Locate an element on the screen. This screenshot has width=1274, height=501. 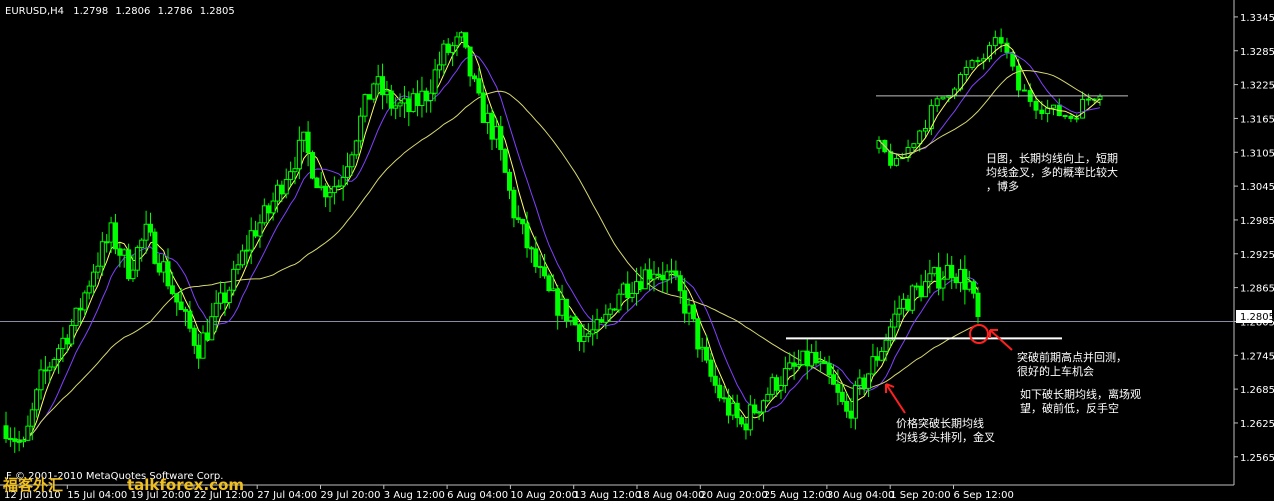
time-tick-label: 18 Aug 04:00 is located at coordinates (670, 495).